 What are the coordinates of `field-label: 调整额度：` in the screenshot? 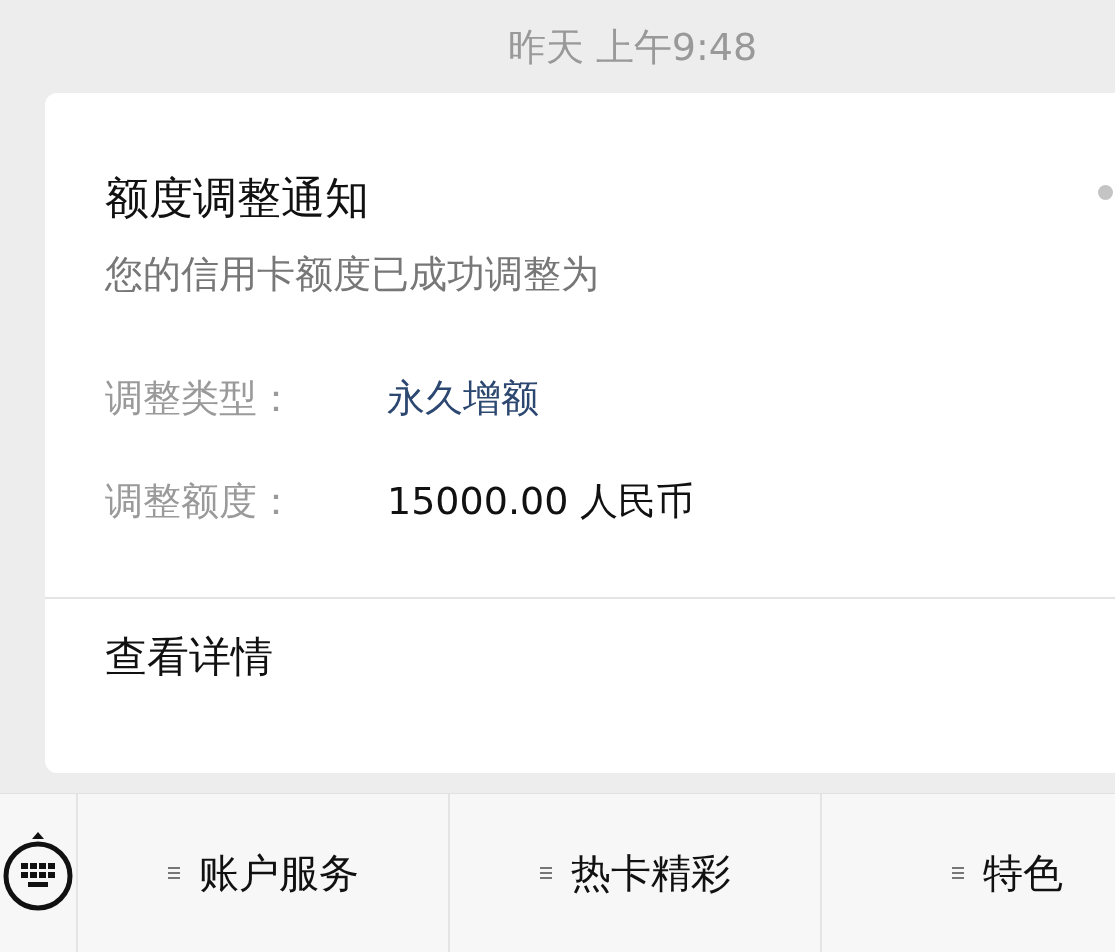 It's located at (200, 501).